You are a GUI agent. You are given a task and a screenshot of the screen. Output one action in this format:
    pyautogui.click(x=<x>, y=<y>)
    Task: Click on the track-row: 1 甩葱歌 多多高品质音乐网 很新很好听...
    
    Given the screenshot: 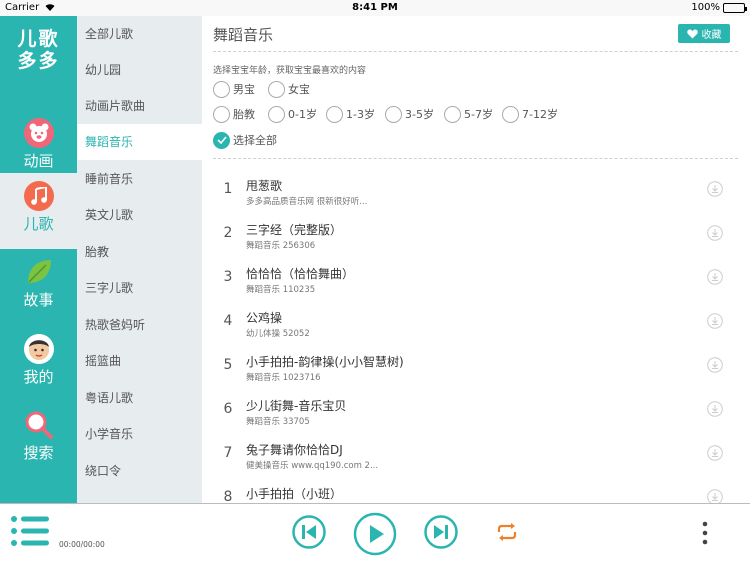 What is the action you would take?
    pyautogui.click(x=476, y=193)
    